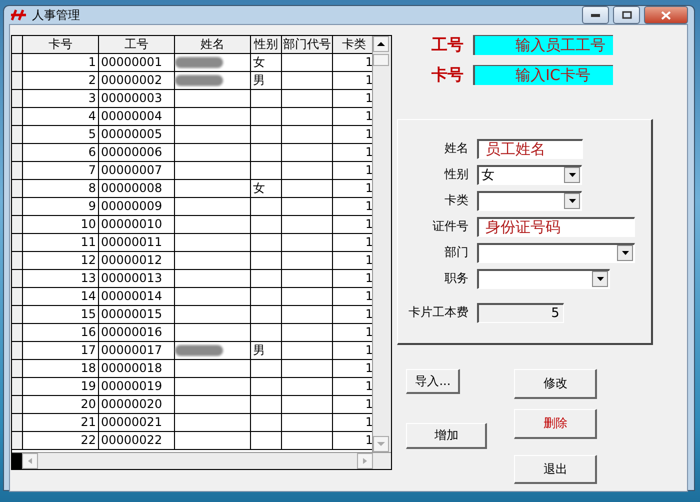  What do you see at coordinates (61, 279) in the screenshot?
I see `table-cell: 13` at bounding box center [61, 279].